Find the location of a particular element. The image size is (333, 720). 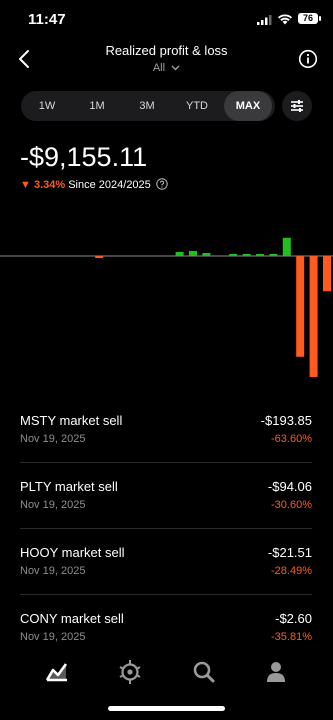

since-label: Since 2024/2025 is located at coordinates (109, 185).